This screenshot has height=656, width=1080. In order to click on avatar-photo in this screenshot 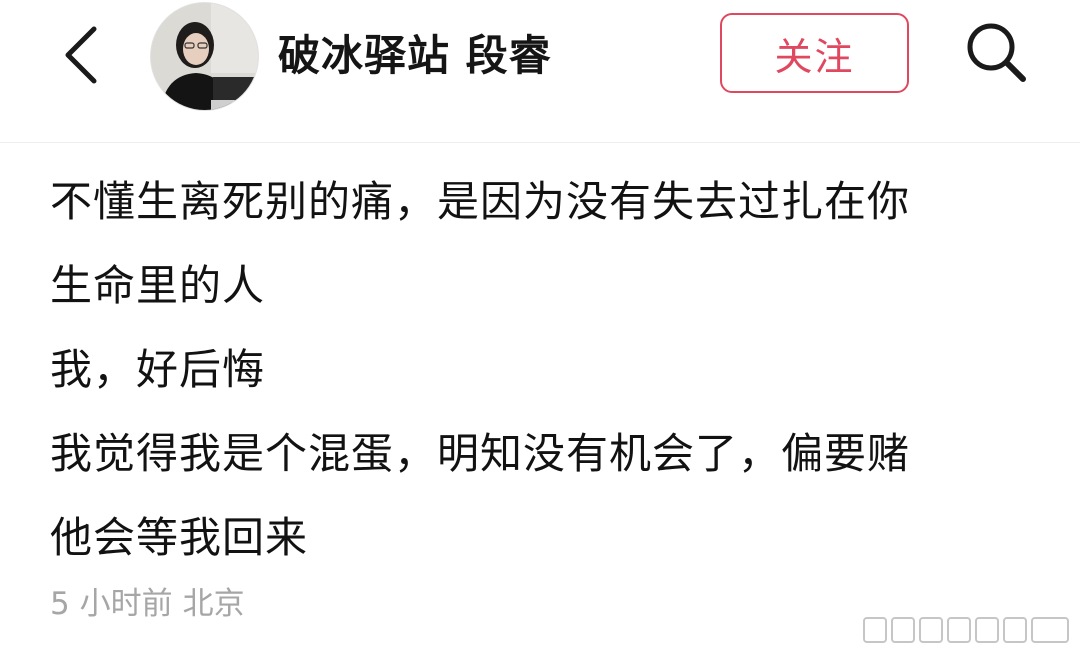, I will do `click(204, 56)`.